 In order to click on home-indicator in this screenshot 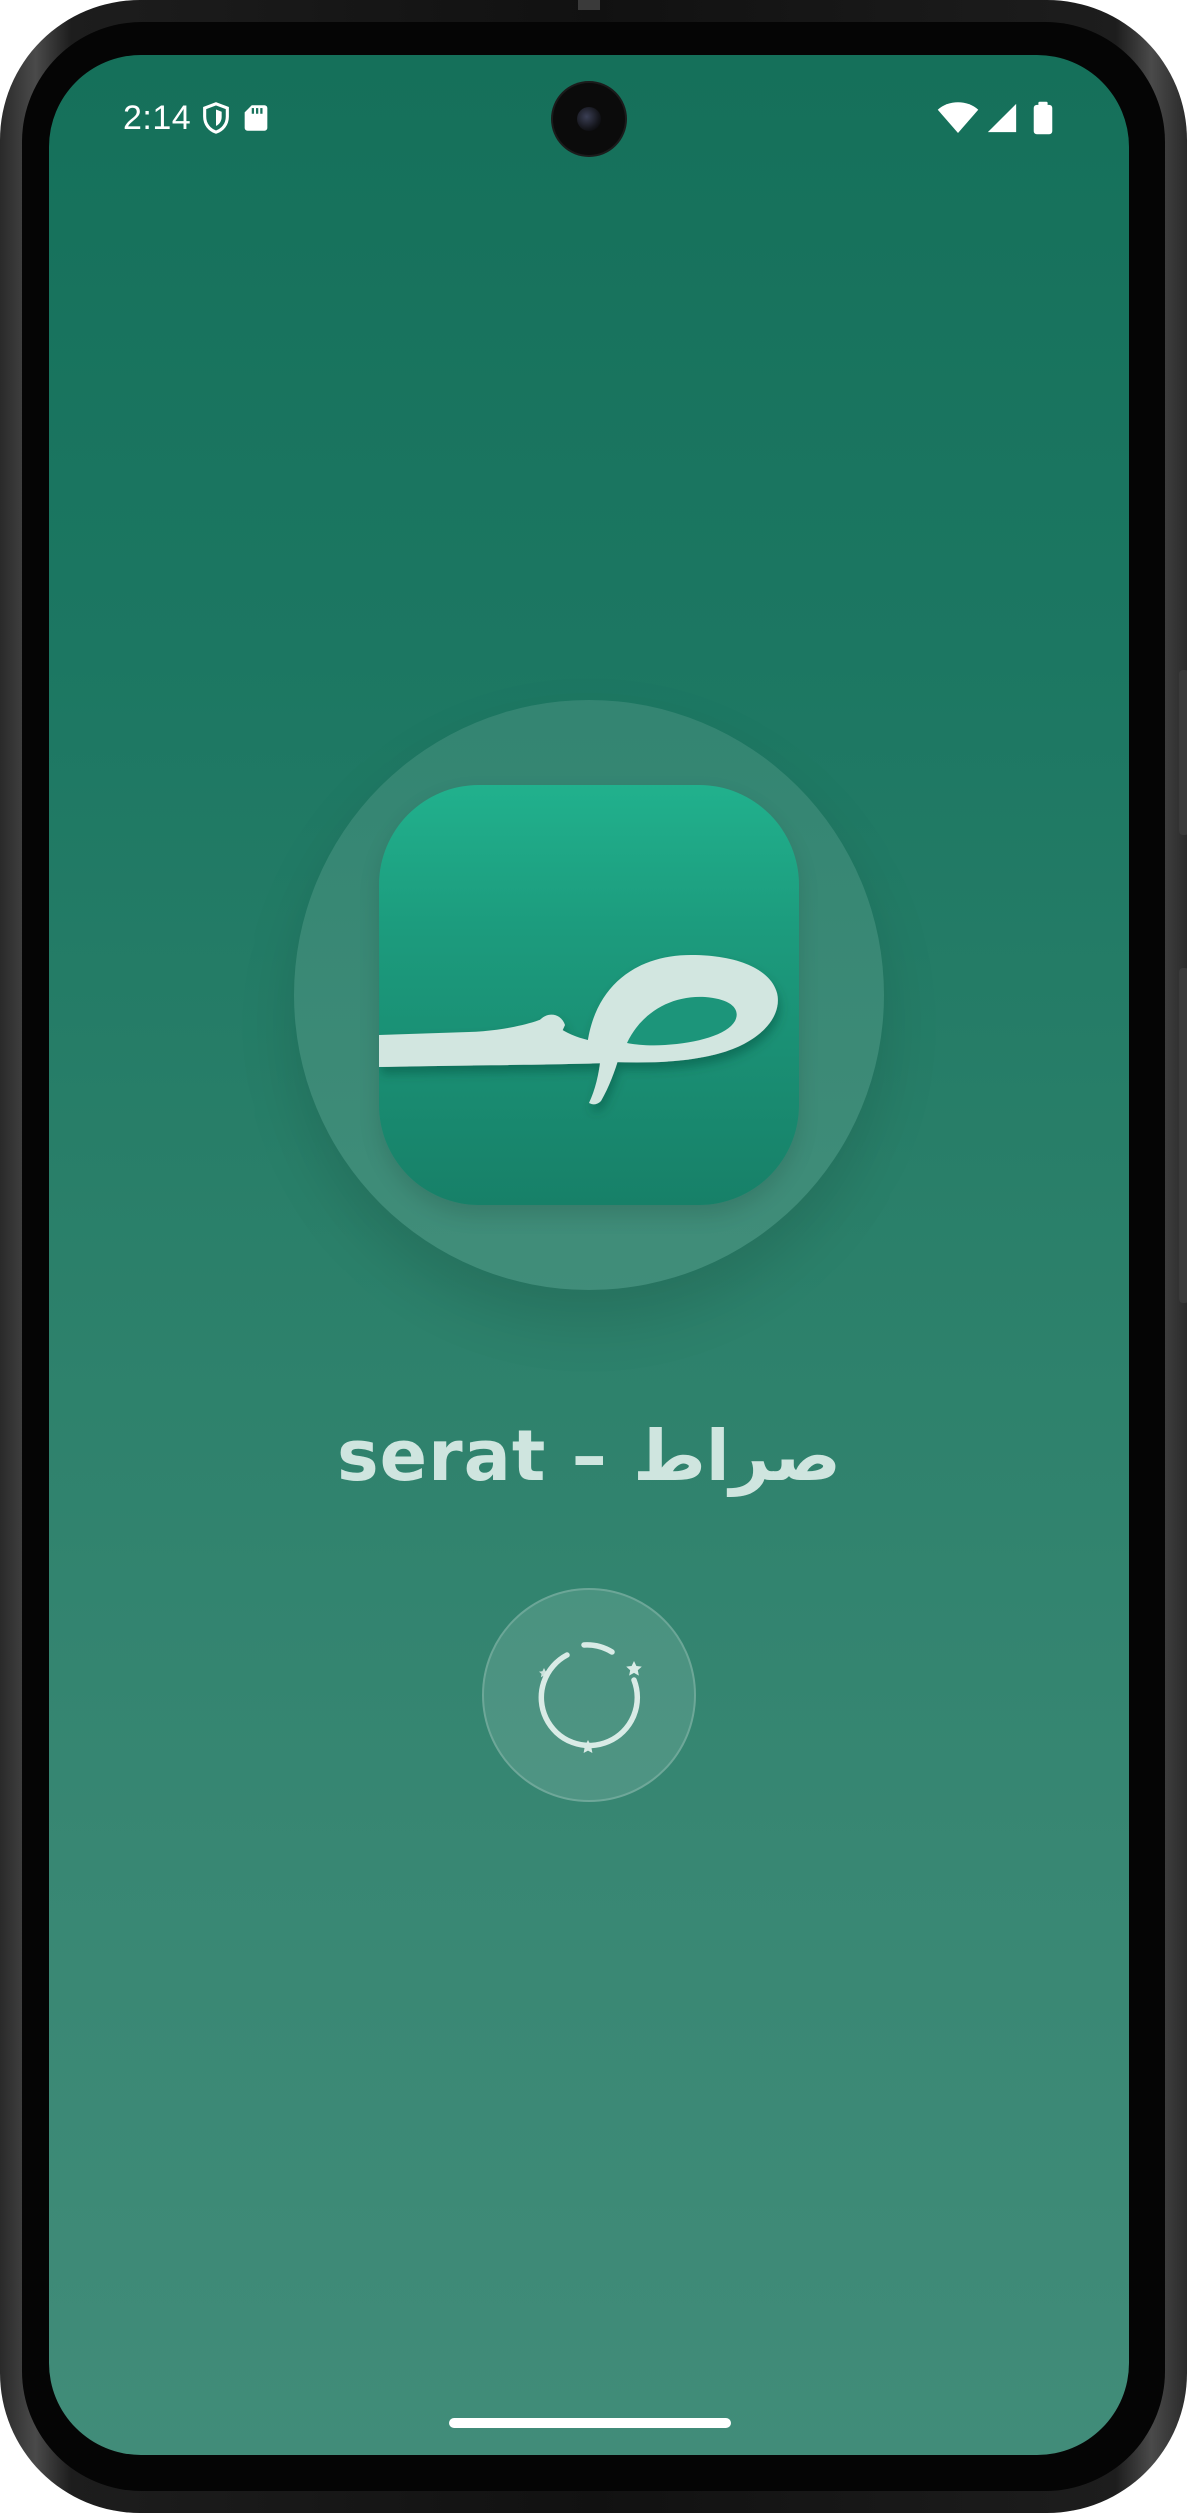, I will do `click(590, 2423)`.